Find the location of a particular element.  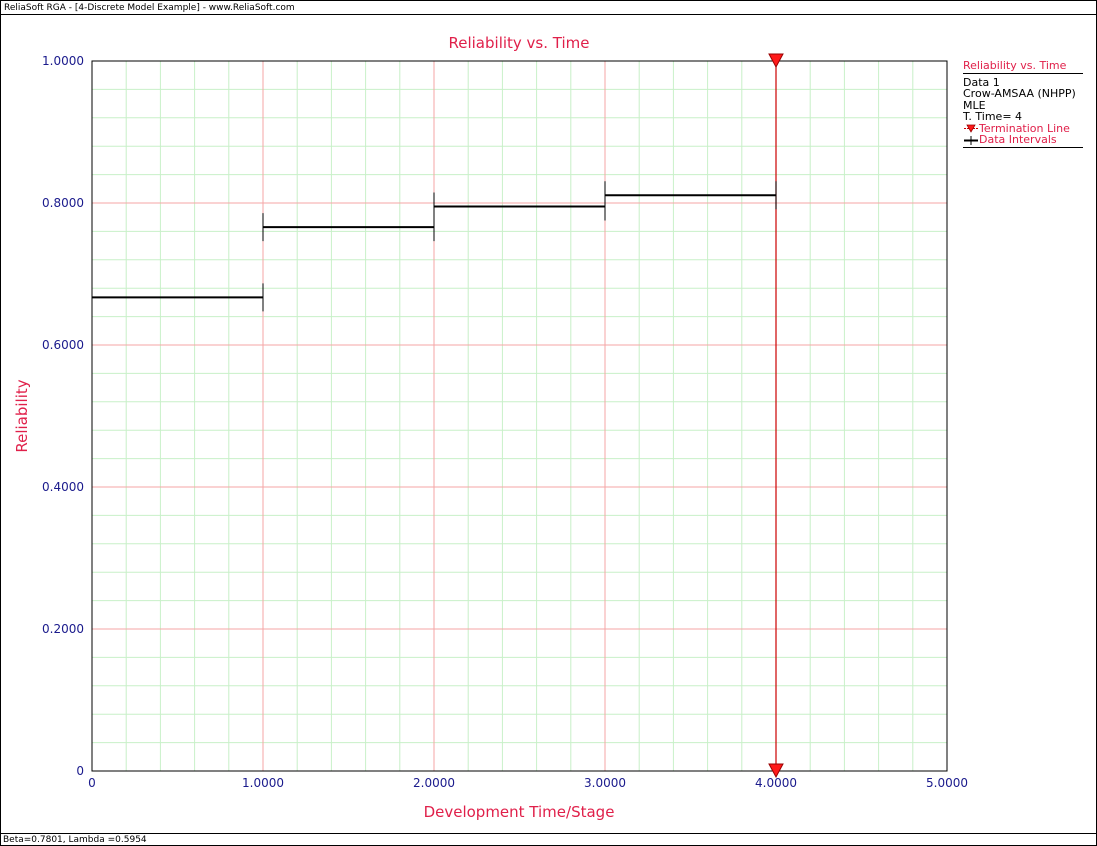

status-bar: Beta=0.7801, Lambda =0.5954 is located at coordinates (548, 839).